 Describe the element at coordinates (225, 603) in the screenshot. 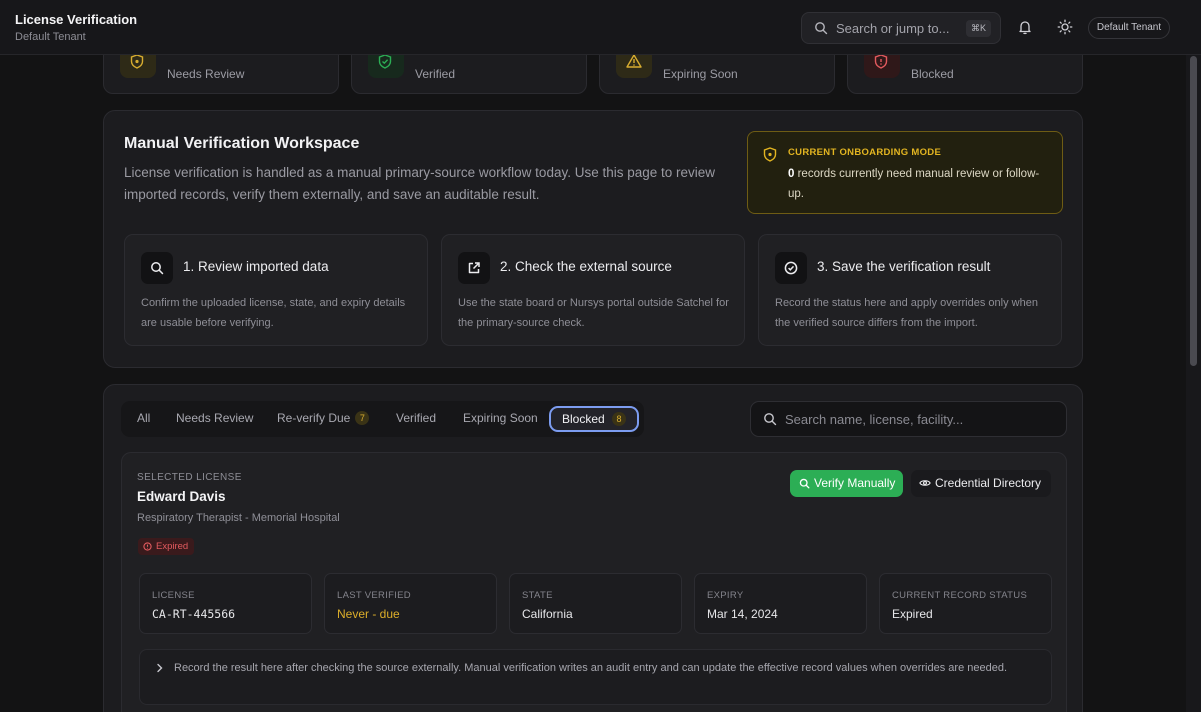

I see `field-license: LICENSE CA-RT-445566` at that location.